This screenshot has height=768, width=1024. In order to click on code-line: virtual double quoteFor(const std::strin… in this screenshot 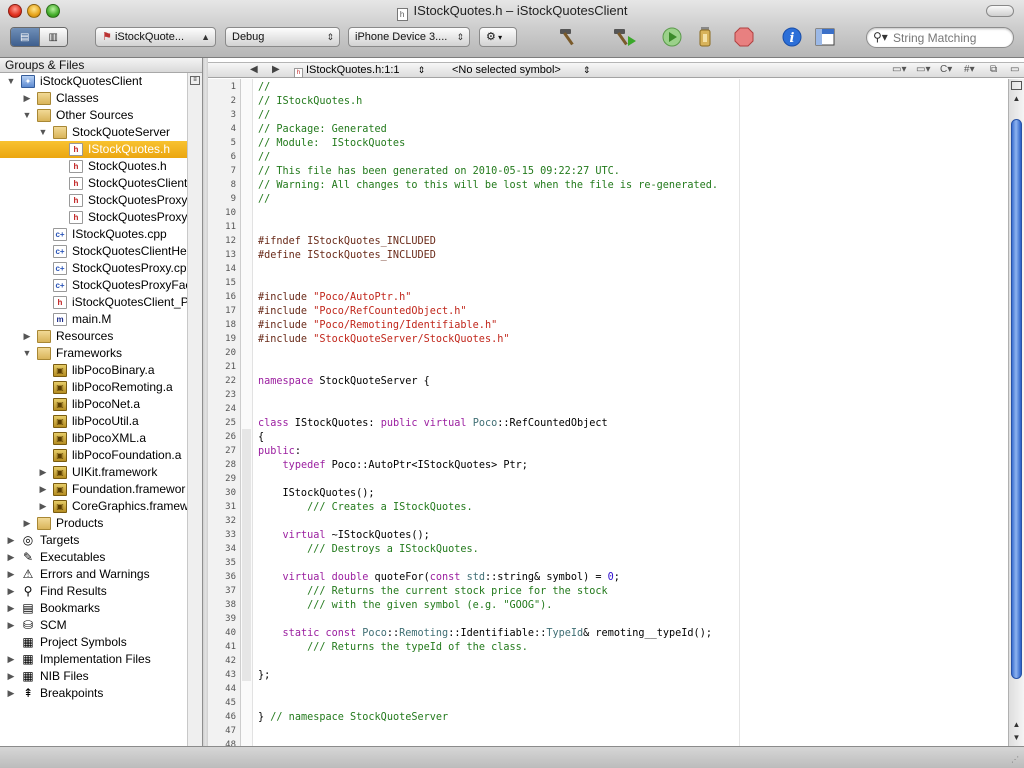, I will do `click(439, 578)`.